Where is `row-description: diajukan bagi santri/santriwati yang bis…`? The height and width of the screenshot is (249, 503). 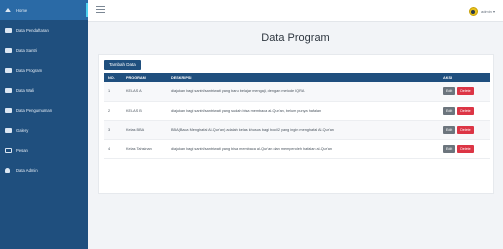
row-description: diajukan bagi santri/santriwati yang bis… is located at coordinates (252, 148).